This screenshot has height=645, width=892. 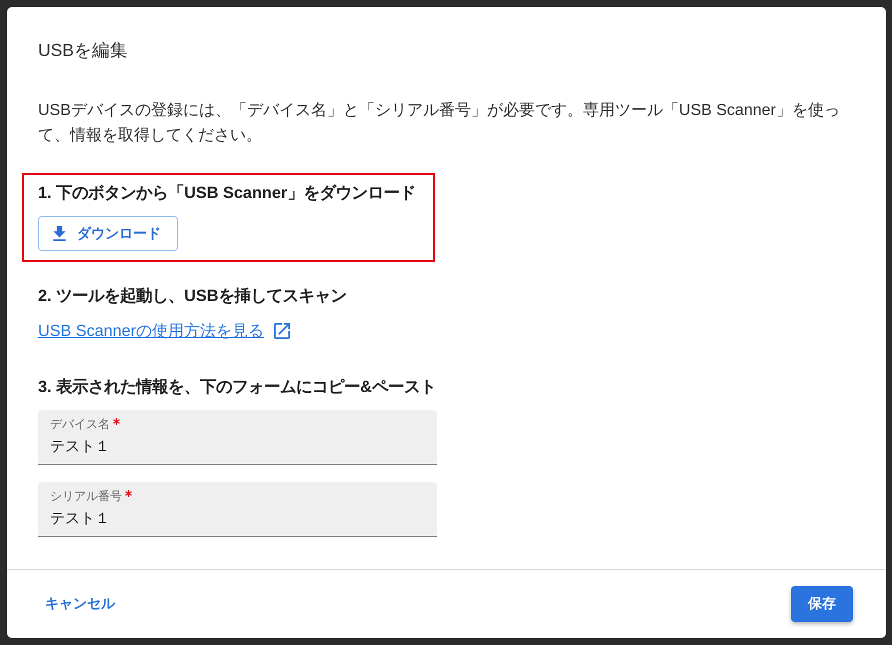 I want to click on field-label: シリアル番号, so click(x=86, y=496).